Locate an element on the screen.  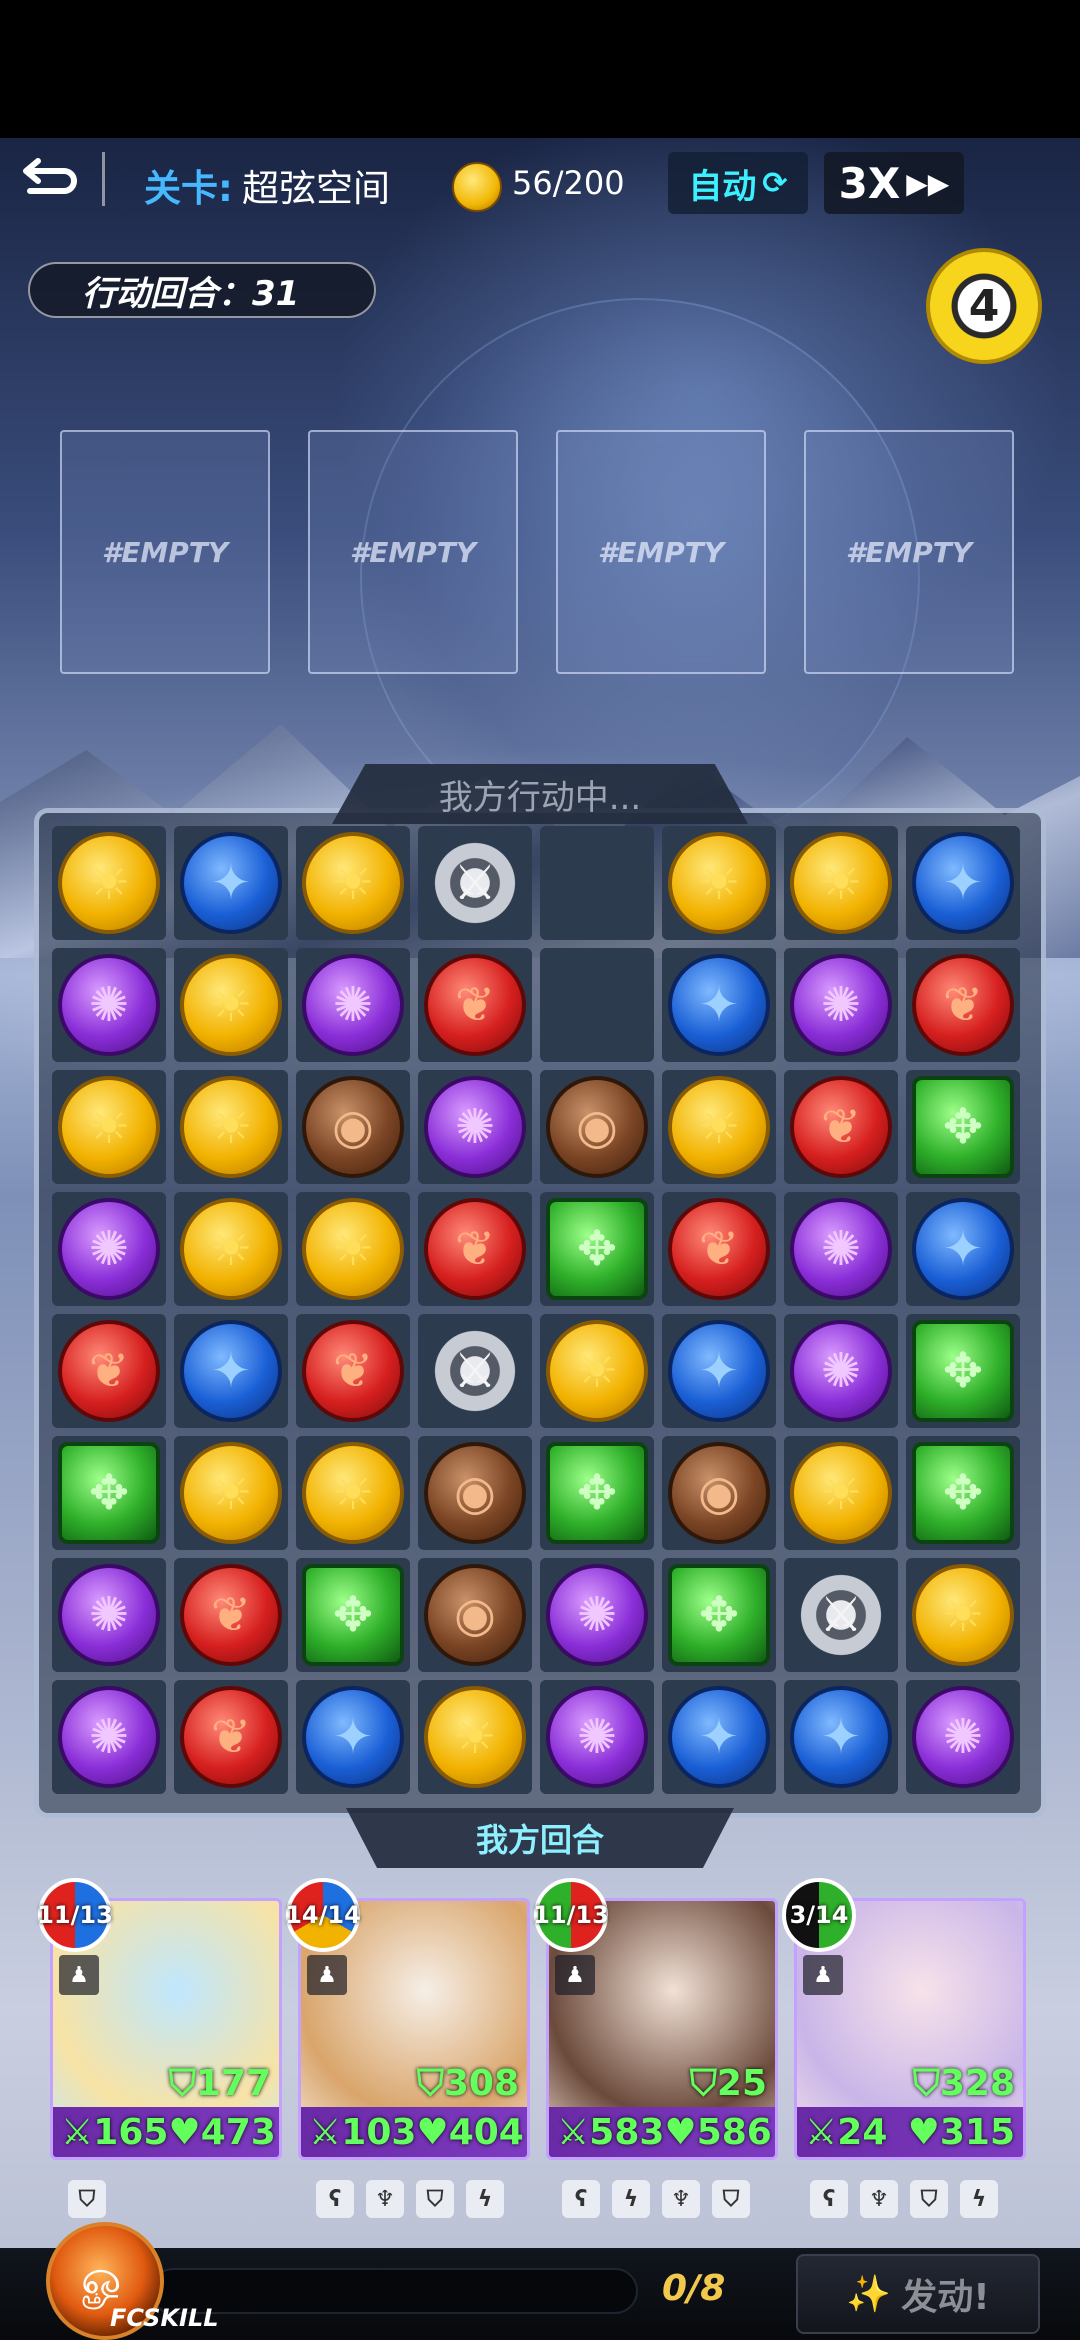
launch-button: ✨ 发动! is located at coordinates (918, 2294).